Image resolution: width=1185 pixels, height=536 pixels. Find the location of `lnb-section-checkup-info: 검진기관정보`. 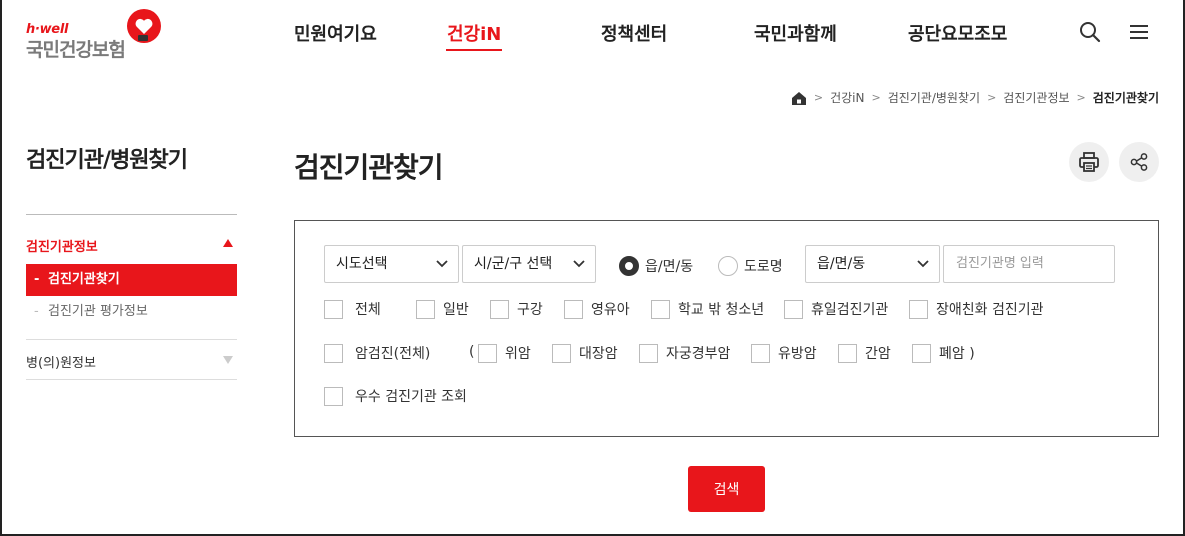

lnb-section-checkup-info: 검진기관정보 is located at coordinates (131, 245).